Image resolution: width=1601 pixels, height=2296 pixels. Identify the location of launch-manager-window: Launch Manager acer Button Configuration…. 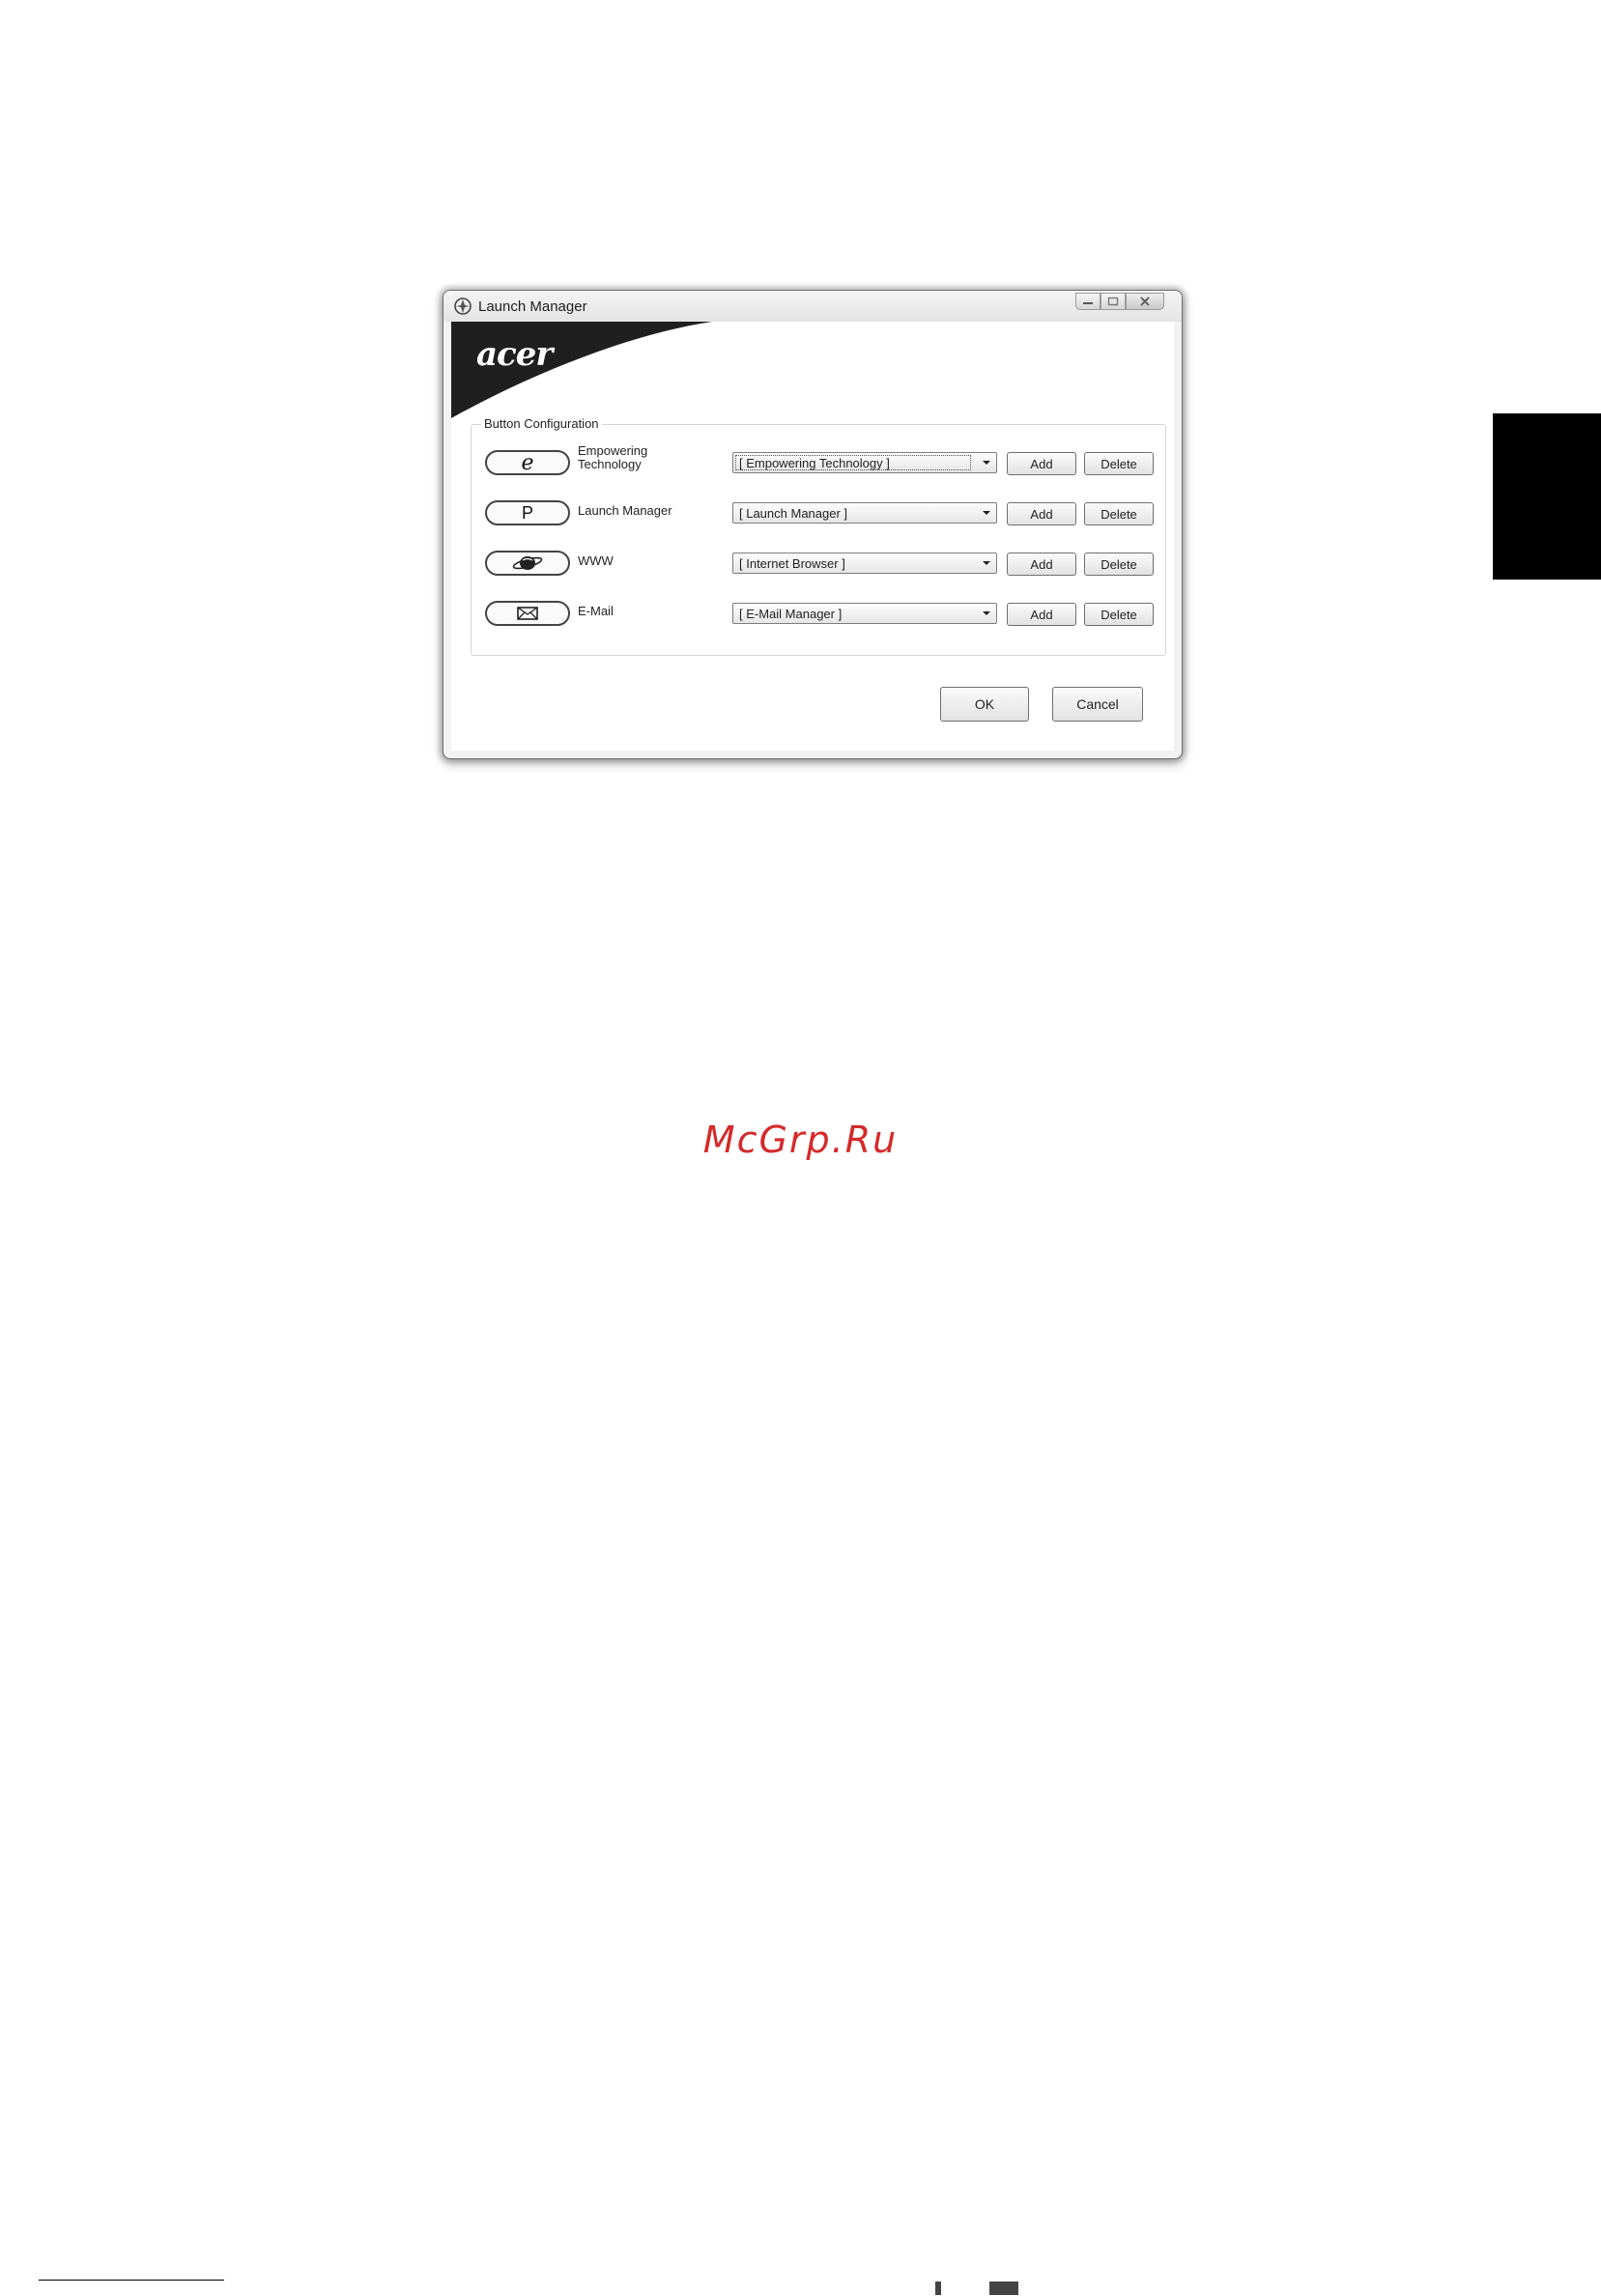
(813, 524).